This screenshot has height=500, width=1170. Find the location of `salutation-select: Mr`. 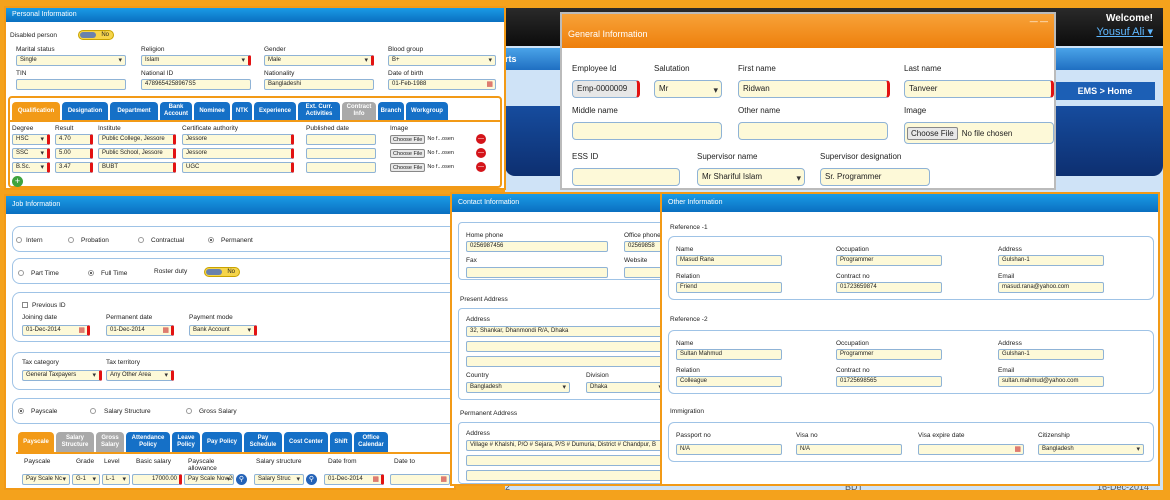

salutation-select: Mr is located at coordinates (688, 89).